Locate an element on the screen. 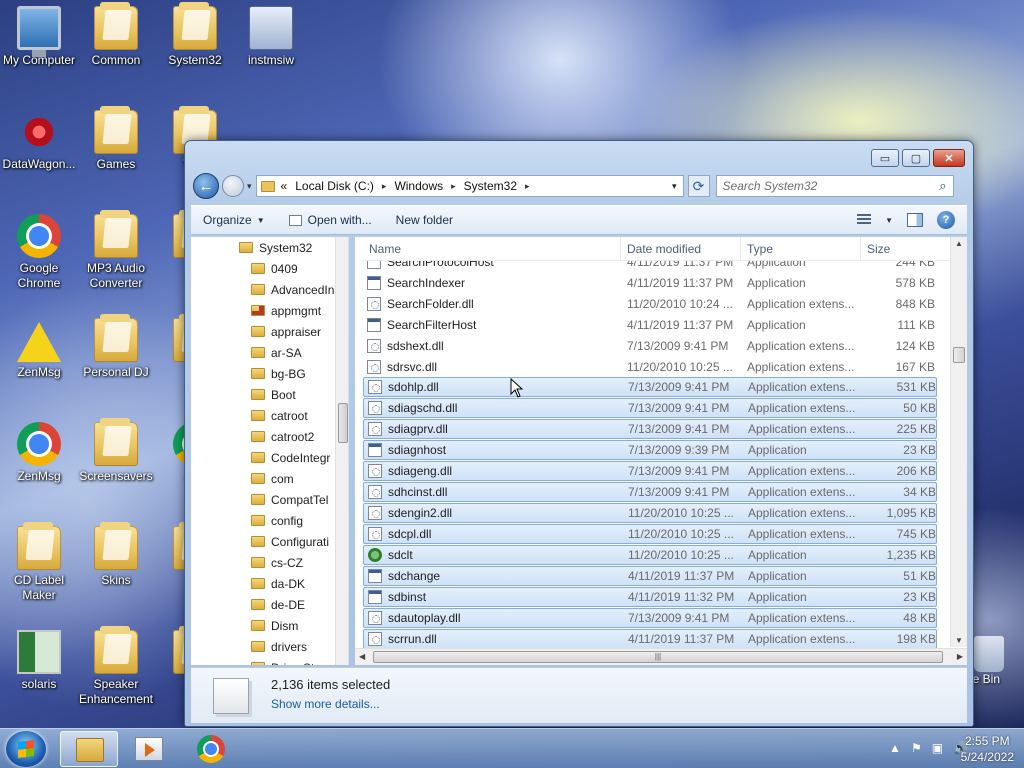  scroll-right-icon: ▶ is located at coordinates (960, 656).